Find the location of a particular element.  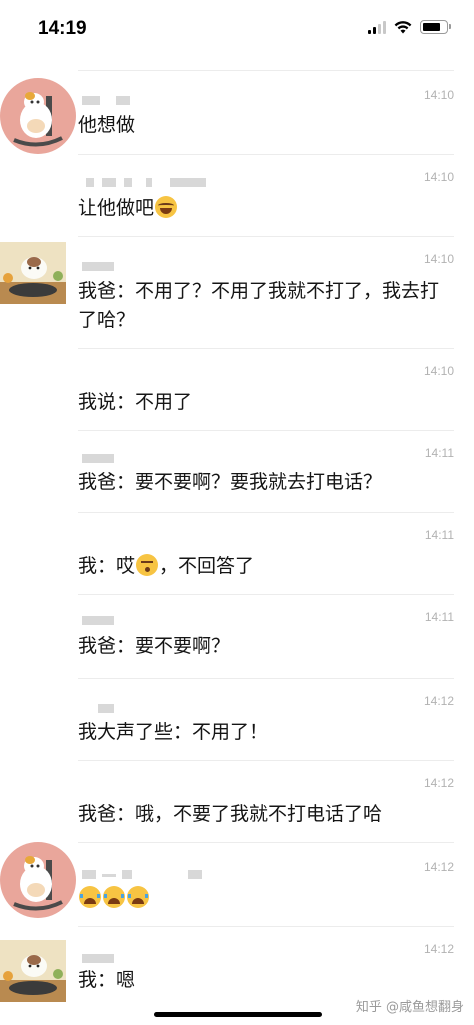

chat-message: 14:10 他想做 is located at coordinates (237, 112).